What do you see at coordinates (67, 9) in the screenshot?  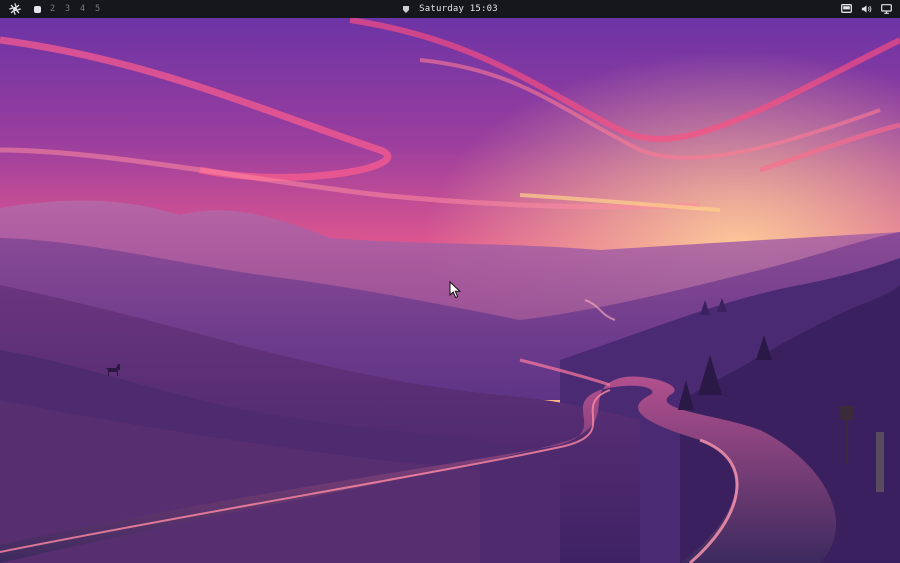 I see `workspace-3: 3` at bounding box center [67, 9].